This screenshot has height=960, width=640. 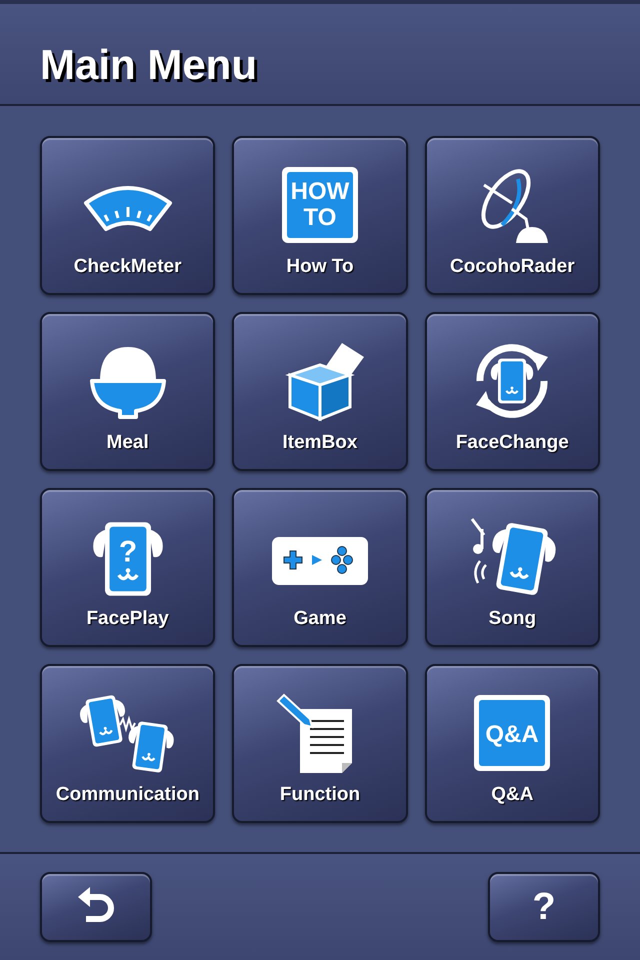 I want to click on menu-tile: Song, so click(x=512, y=567).